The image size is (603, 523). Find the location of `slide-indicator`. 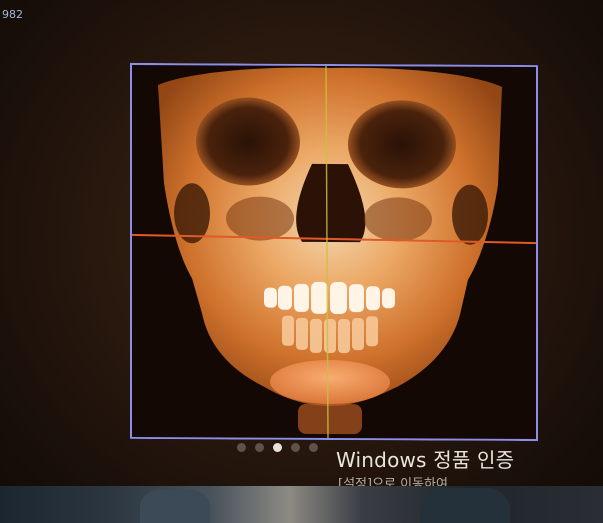

slide-indicator is located at coordinates (277, 447).